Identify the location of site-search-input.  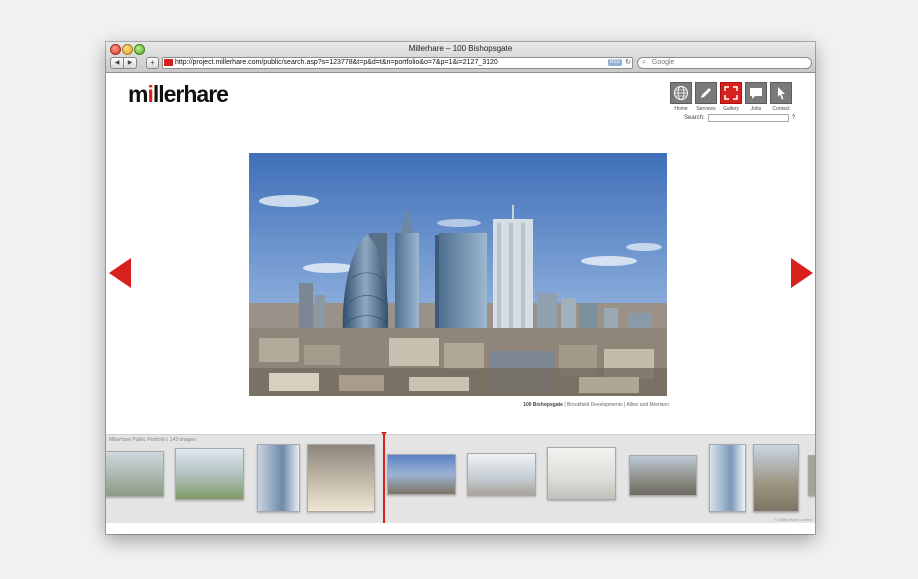
(748, 118).